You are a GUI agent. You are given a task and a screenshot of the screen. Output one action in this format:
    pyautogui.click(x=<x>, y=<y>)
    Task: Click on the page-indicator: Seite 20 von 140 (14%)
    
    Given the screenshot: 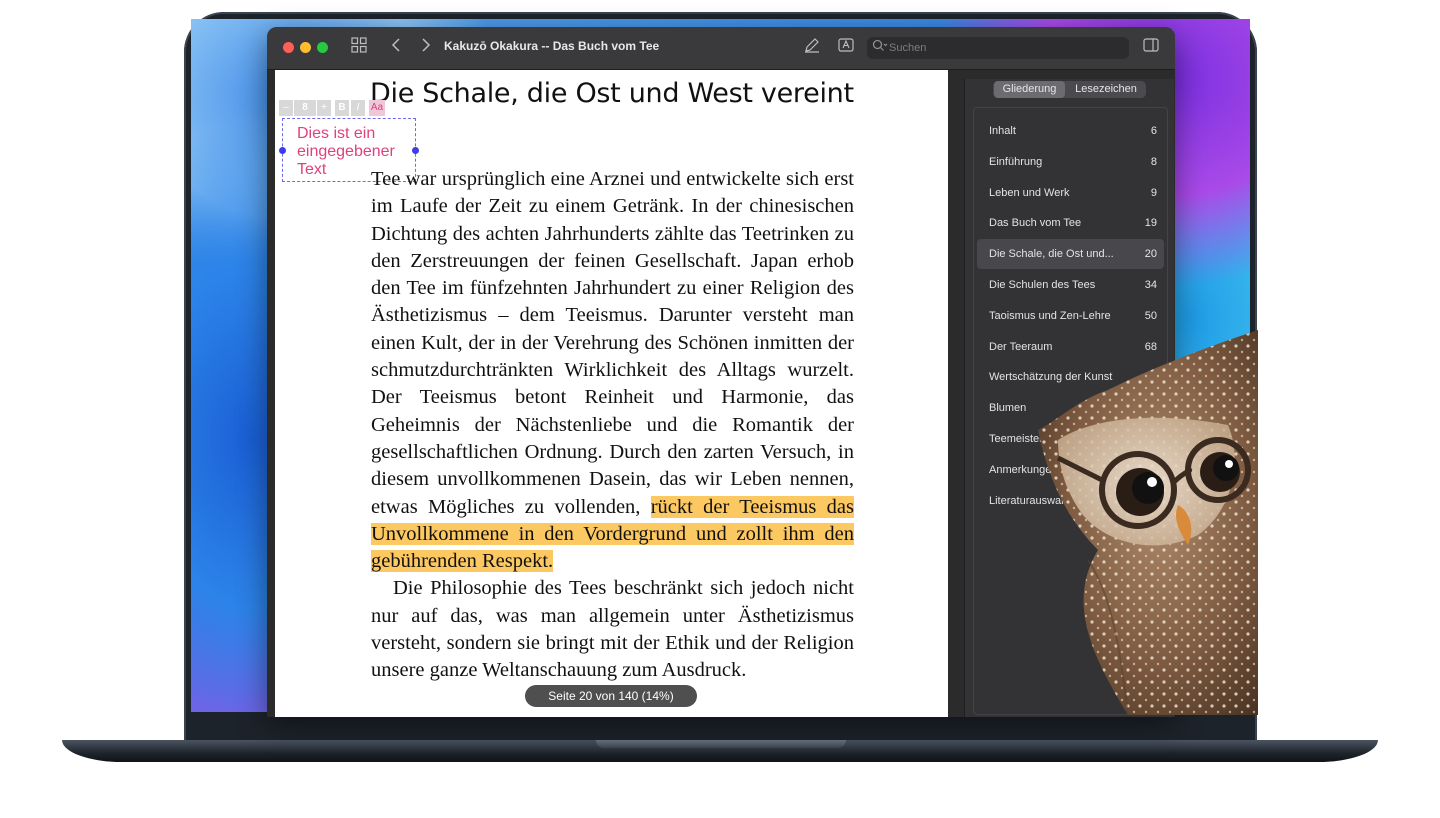 What is the action you would take?
    pyautogui.click(x=611, y=696)
    